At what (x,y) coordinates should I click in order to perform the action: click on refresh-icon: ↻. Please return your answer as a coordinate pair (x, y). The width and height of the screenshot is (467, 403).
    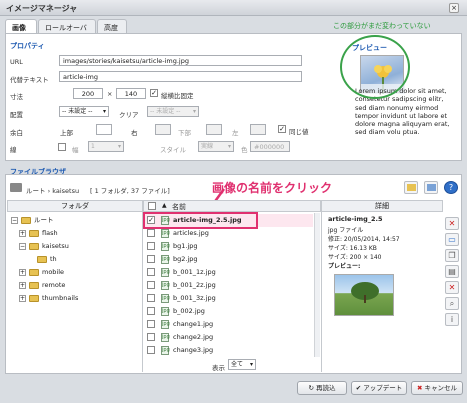
    Looking at the image, I should click on (312, 388).